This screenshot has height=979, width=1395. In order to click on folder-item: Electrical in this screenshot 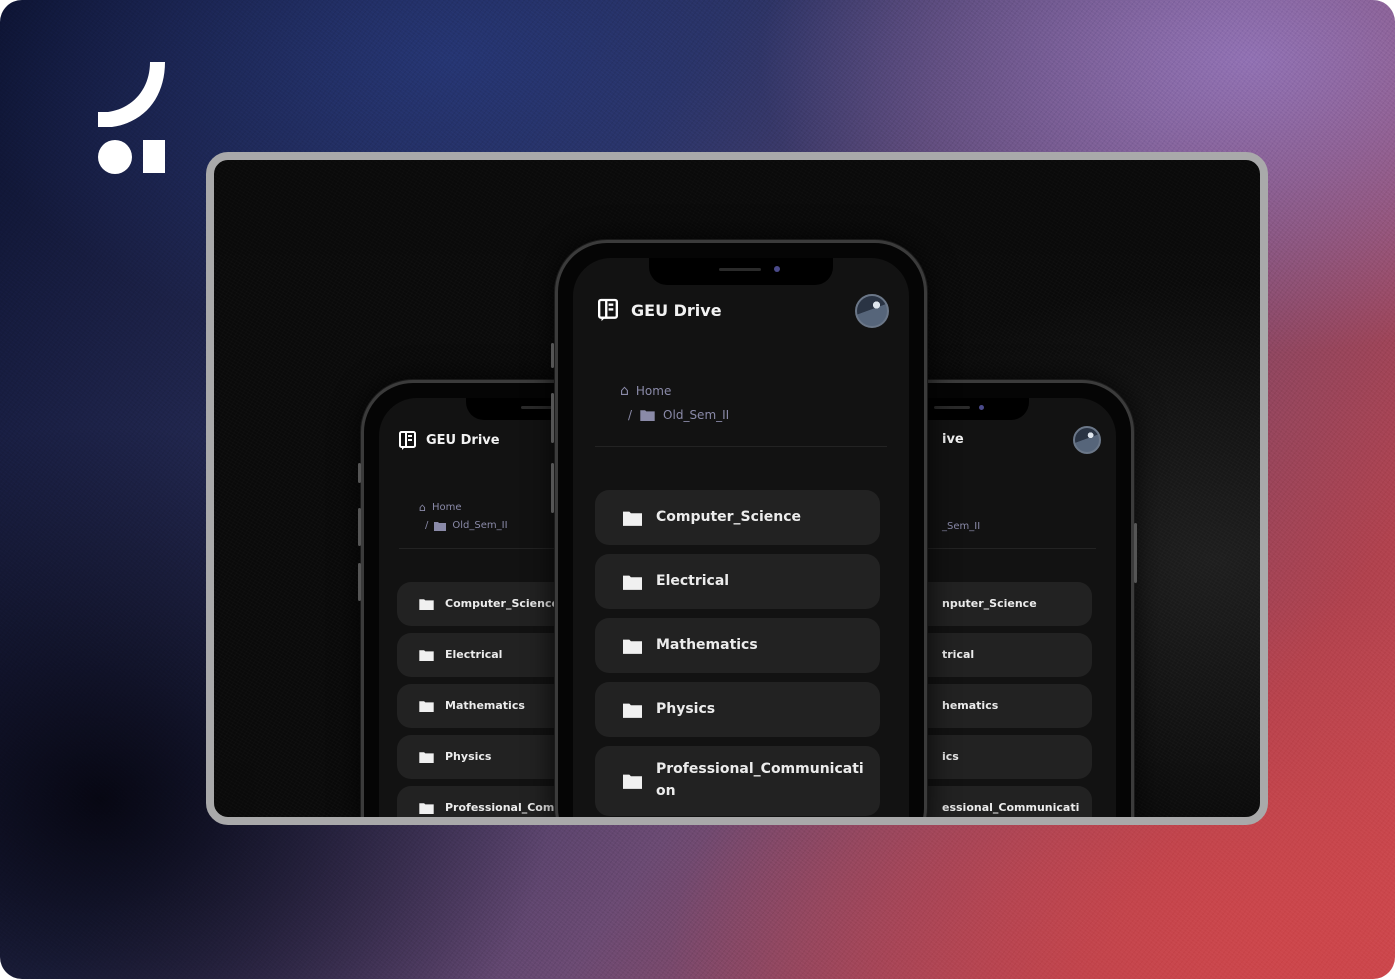, I will do `click(737, 581)`.